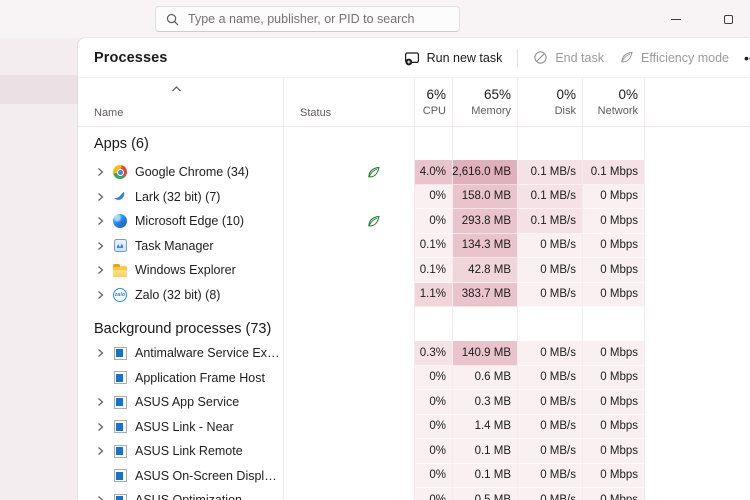 Image resolution: width=750 pixels, height=500 pixels. I want to click on run-new-task-button: Run new task, so click(453, 58).